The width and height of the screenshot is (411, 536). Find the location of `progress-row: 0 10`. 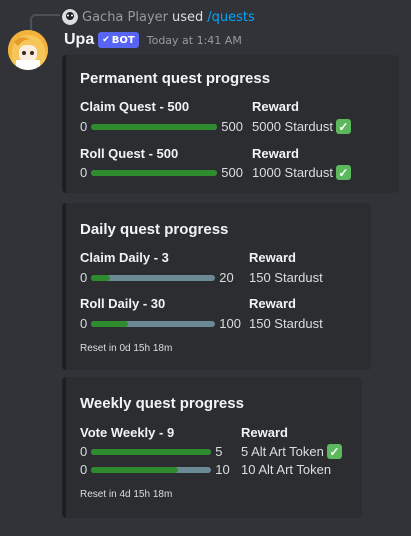

progress-row: 0 10 is located at coordinates (155, 469).